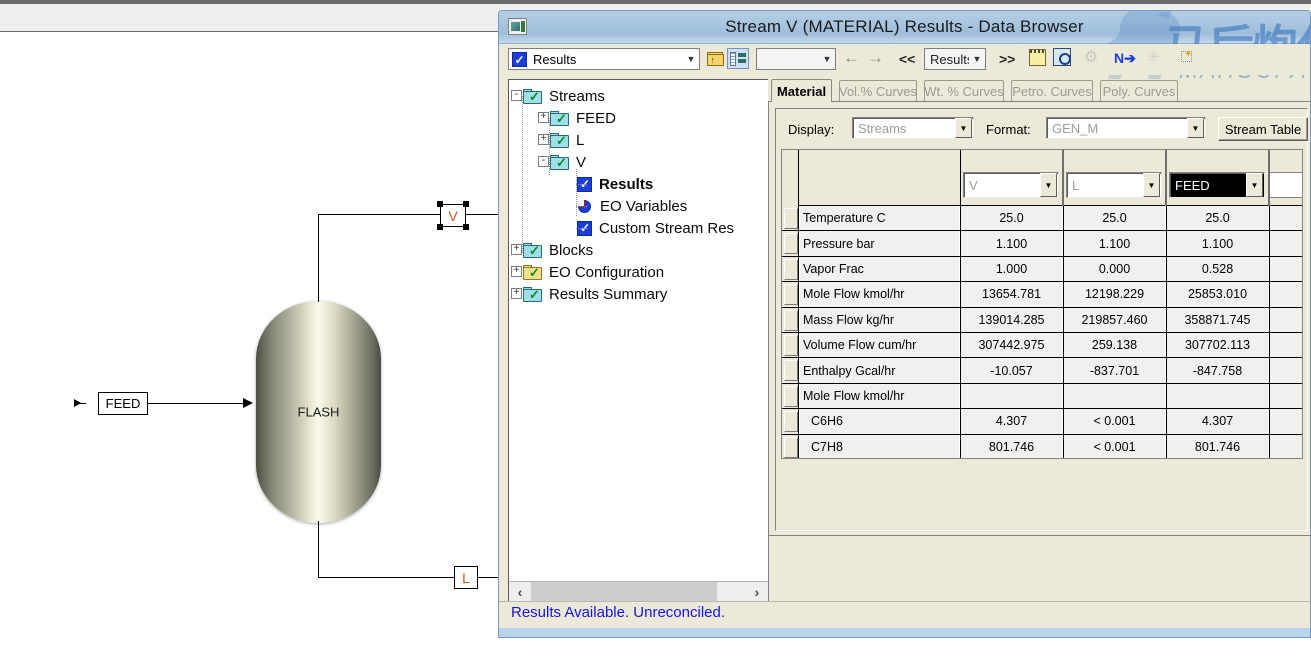 The image size is (1311, 670). What do you see at coordinates (638, 272) in the screenshot?
I see `tree-item-eo-configuration: + ✓ EO Configuration` at bounding box center [638, 272].